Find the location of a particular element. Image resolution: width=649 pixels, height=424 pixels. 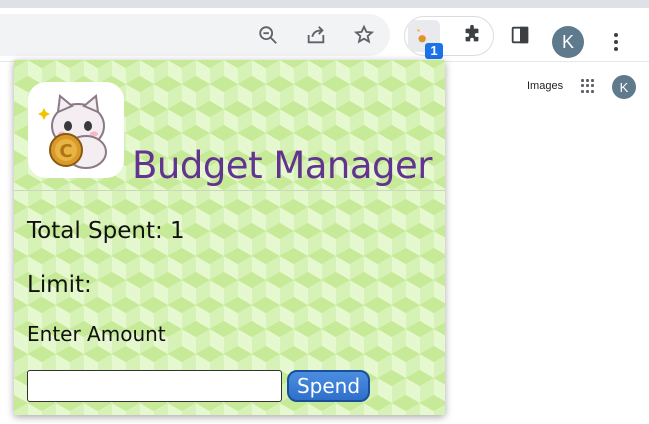

extension-badge: 1 is located at coordinates (434, 51).